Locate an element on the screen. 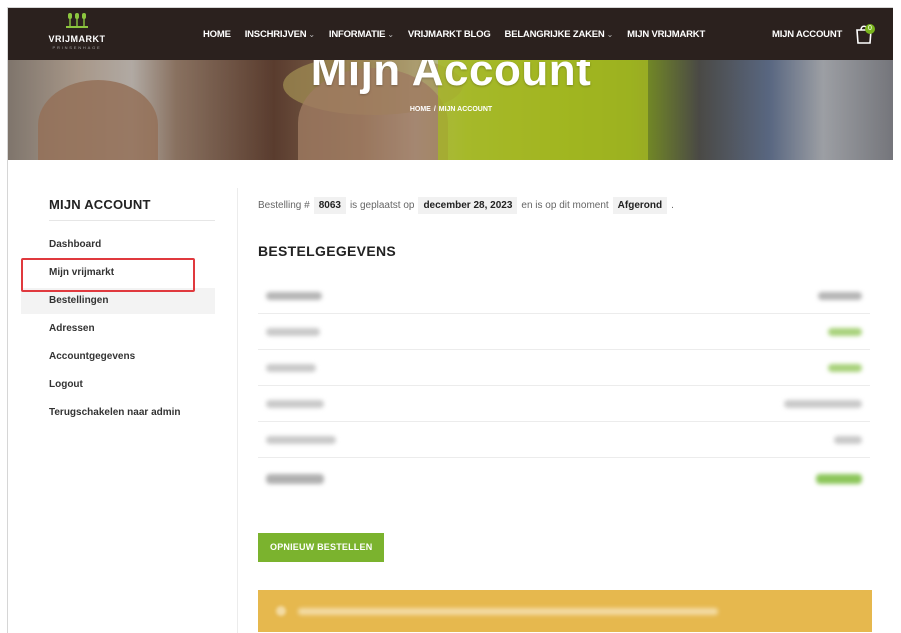 This screenshot has height=633, width=901. logo-subtitle: PRINSENHAGE is located at coordinates (77, 47).